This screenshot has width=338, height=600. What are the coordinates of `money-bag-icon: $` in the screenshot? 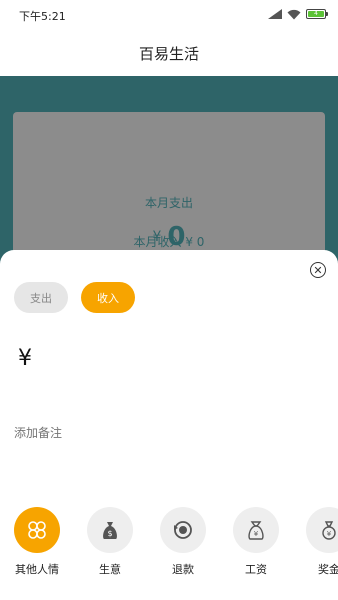 It's located at (110, 530).